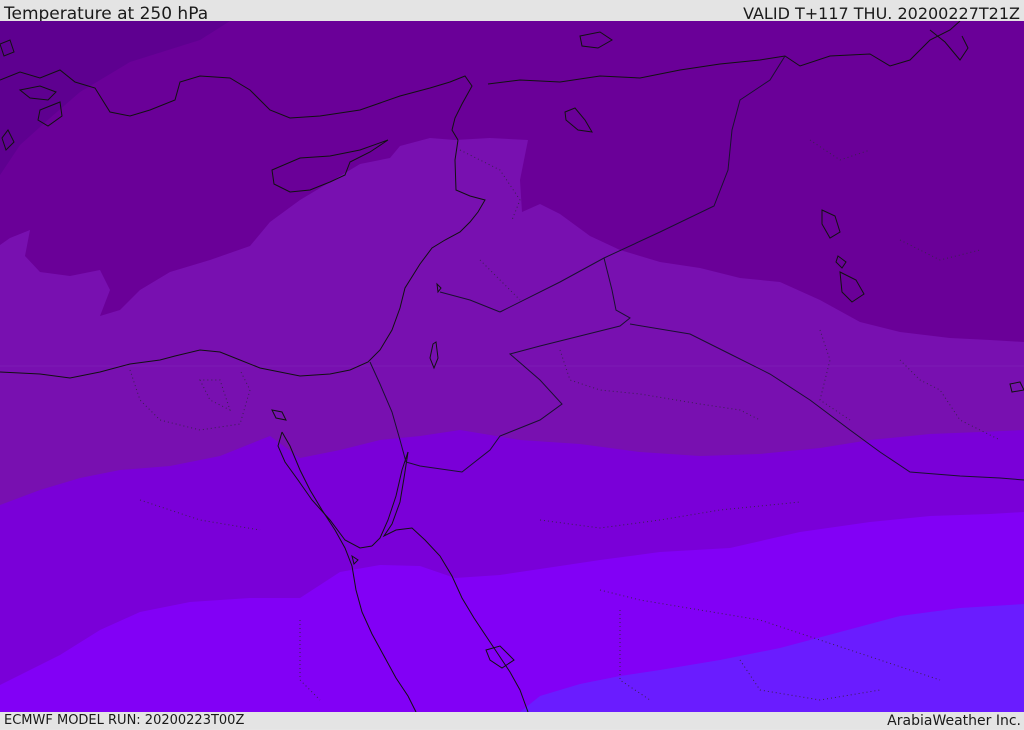  I want to click on model-run: ECMWF MODEL RUN: 20200223T00Z, so click(124, 720).